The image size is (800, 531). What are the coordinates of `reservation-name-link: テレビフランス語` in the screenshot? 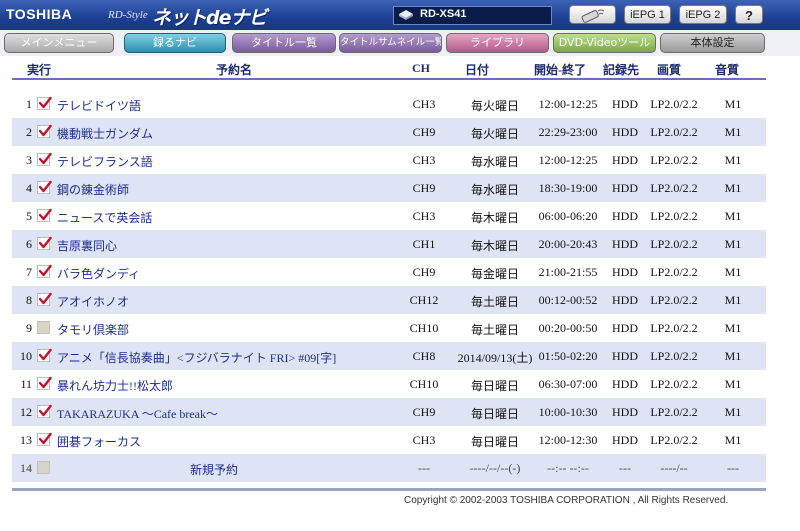 It's located at (105, 161).